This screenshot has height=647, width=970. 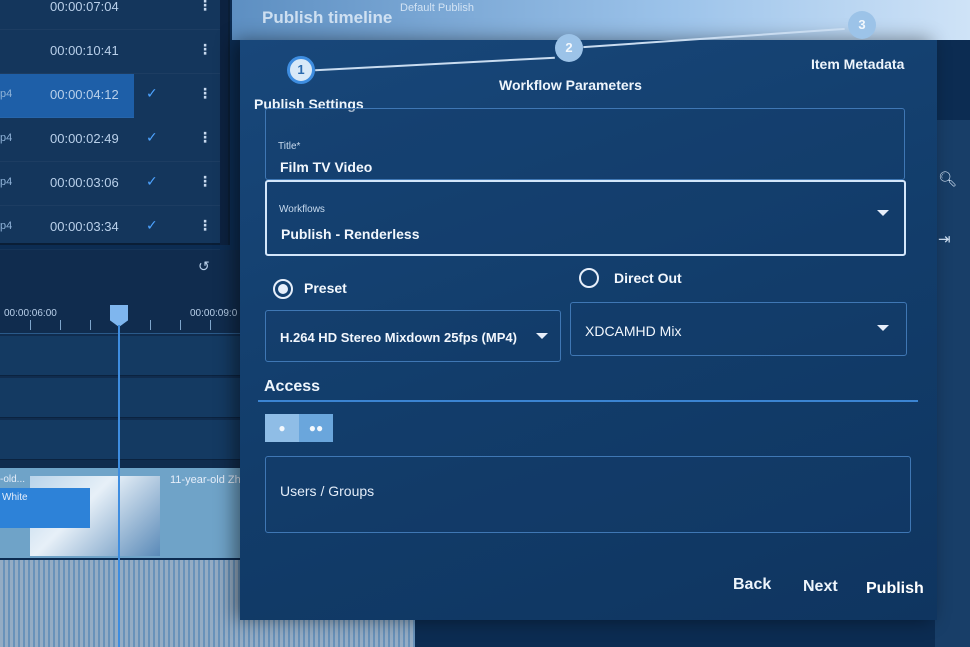 What do you see at coordinates (84, 226) in the screenshot?
I see `list-item-duration: 00:00:03:34` at bounding box center [84, 226].